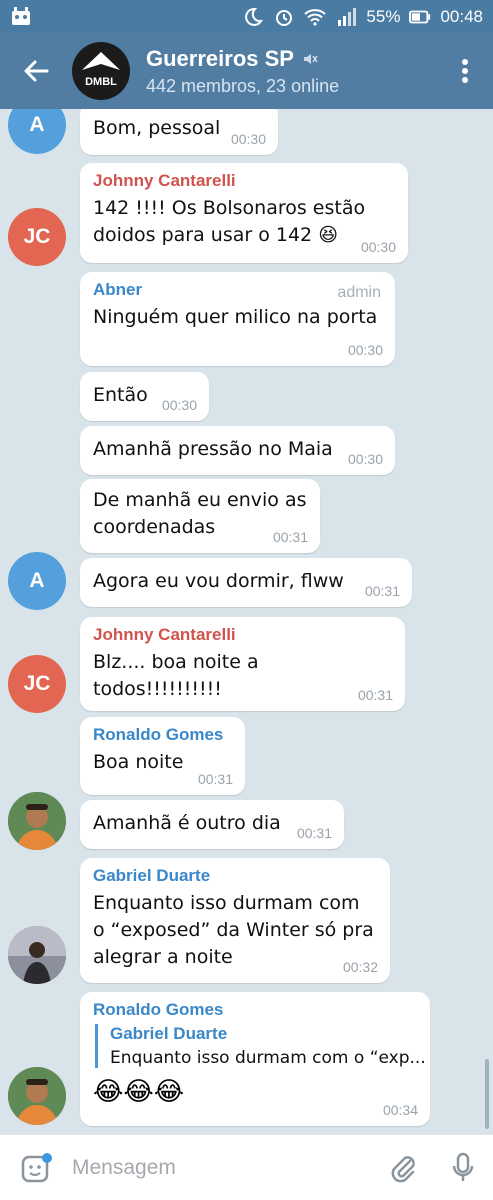  Describe the element at coordinates (253, 17) in the screenshot. I see `moon-icon` at that location.